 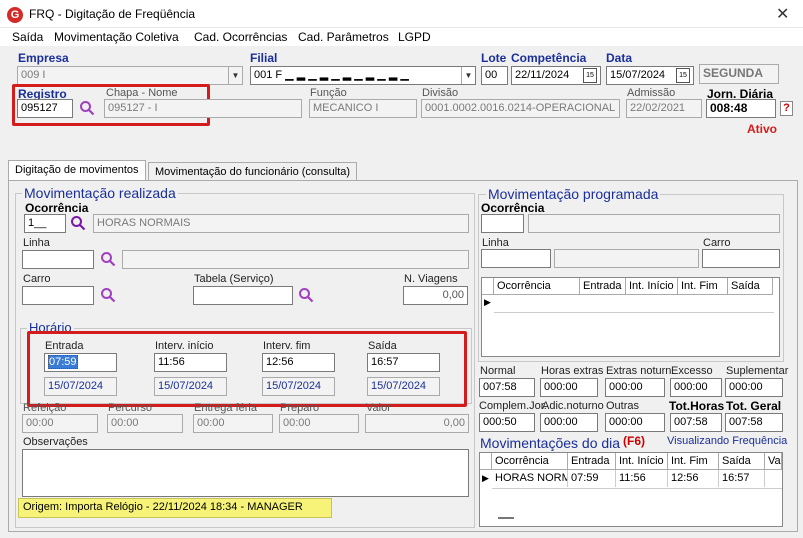 I want to click on help-button: ?, so click(x=786, y=108).